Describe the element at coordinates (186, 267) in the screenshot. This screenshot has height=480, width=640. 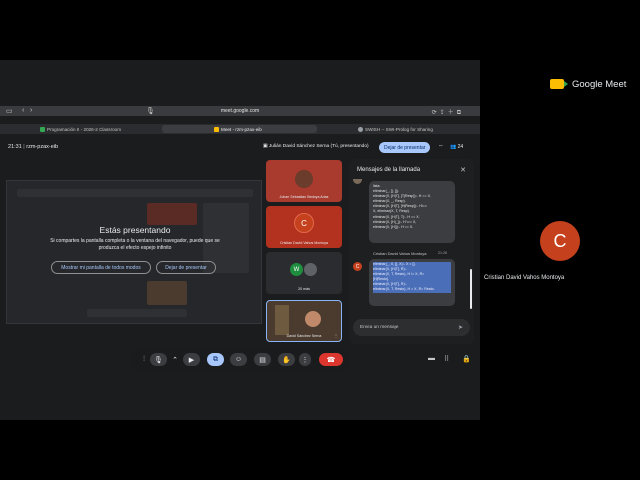
I see `stop-presenting-panel-button: Dejar de presentar` at that location.